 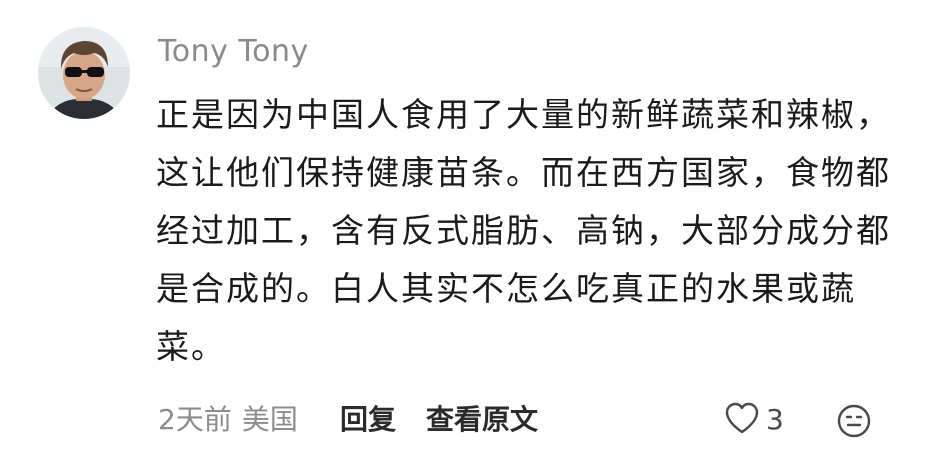 What do you see at coordinates (368, 420) in the screenshot?
I see `reply-button: 回复` at bounding box center [368, 420].